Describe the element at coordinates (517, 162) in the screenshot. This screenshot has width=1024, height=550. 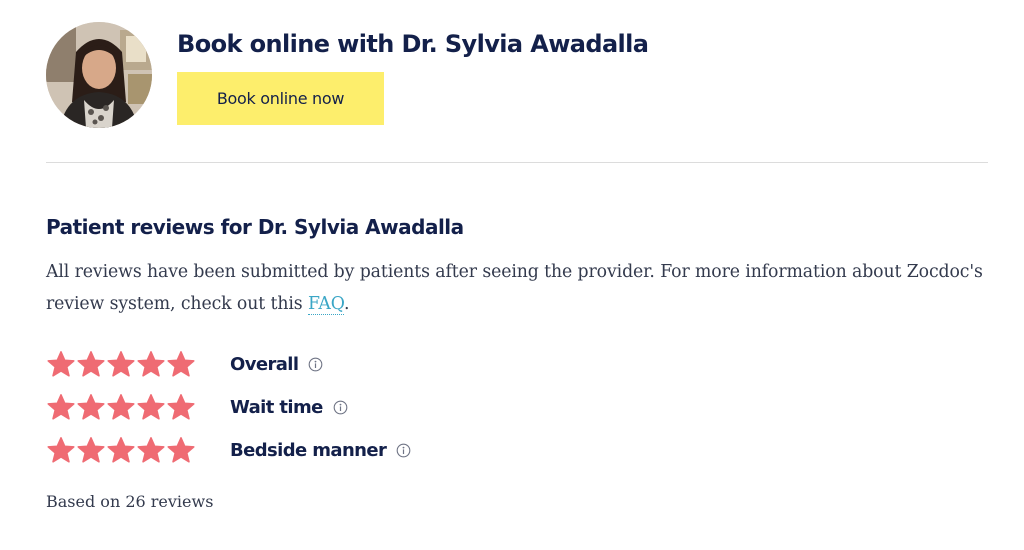
I see `section-divider` at that location.